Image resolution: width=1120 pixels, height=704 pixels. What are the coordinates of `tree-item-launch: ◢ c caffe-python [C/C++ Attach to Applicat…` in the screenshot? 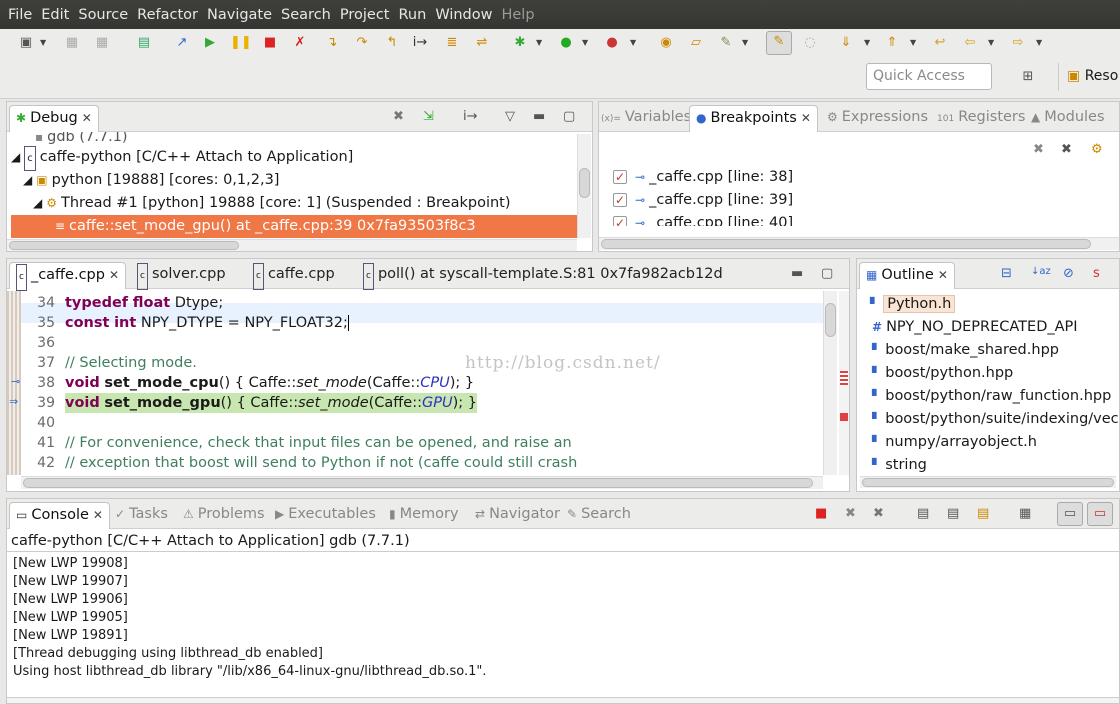 It's located at (182, 158).